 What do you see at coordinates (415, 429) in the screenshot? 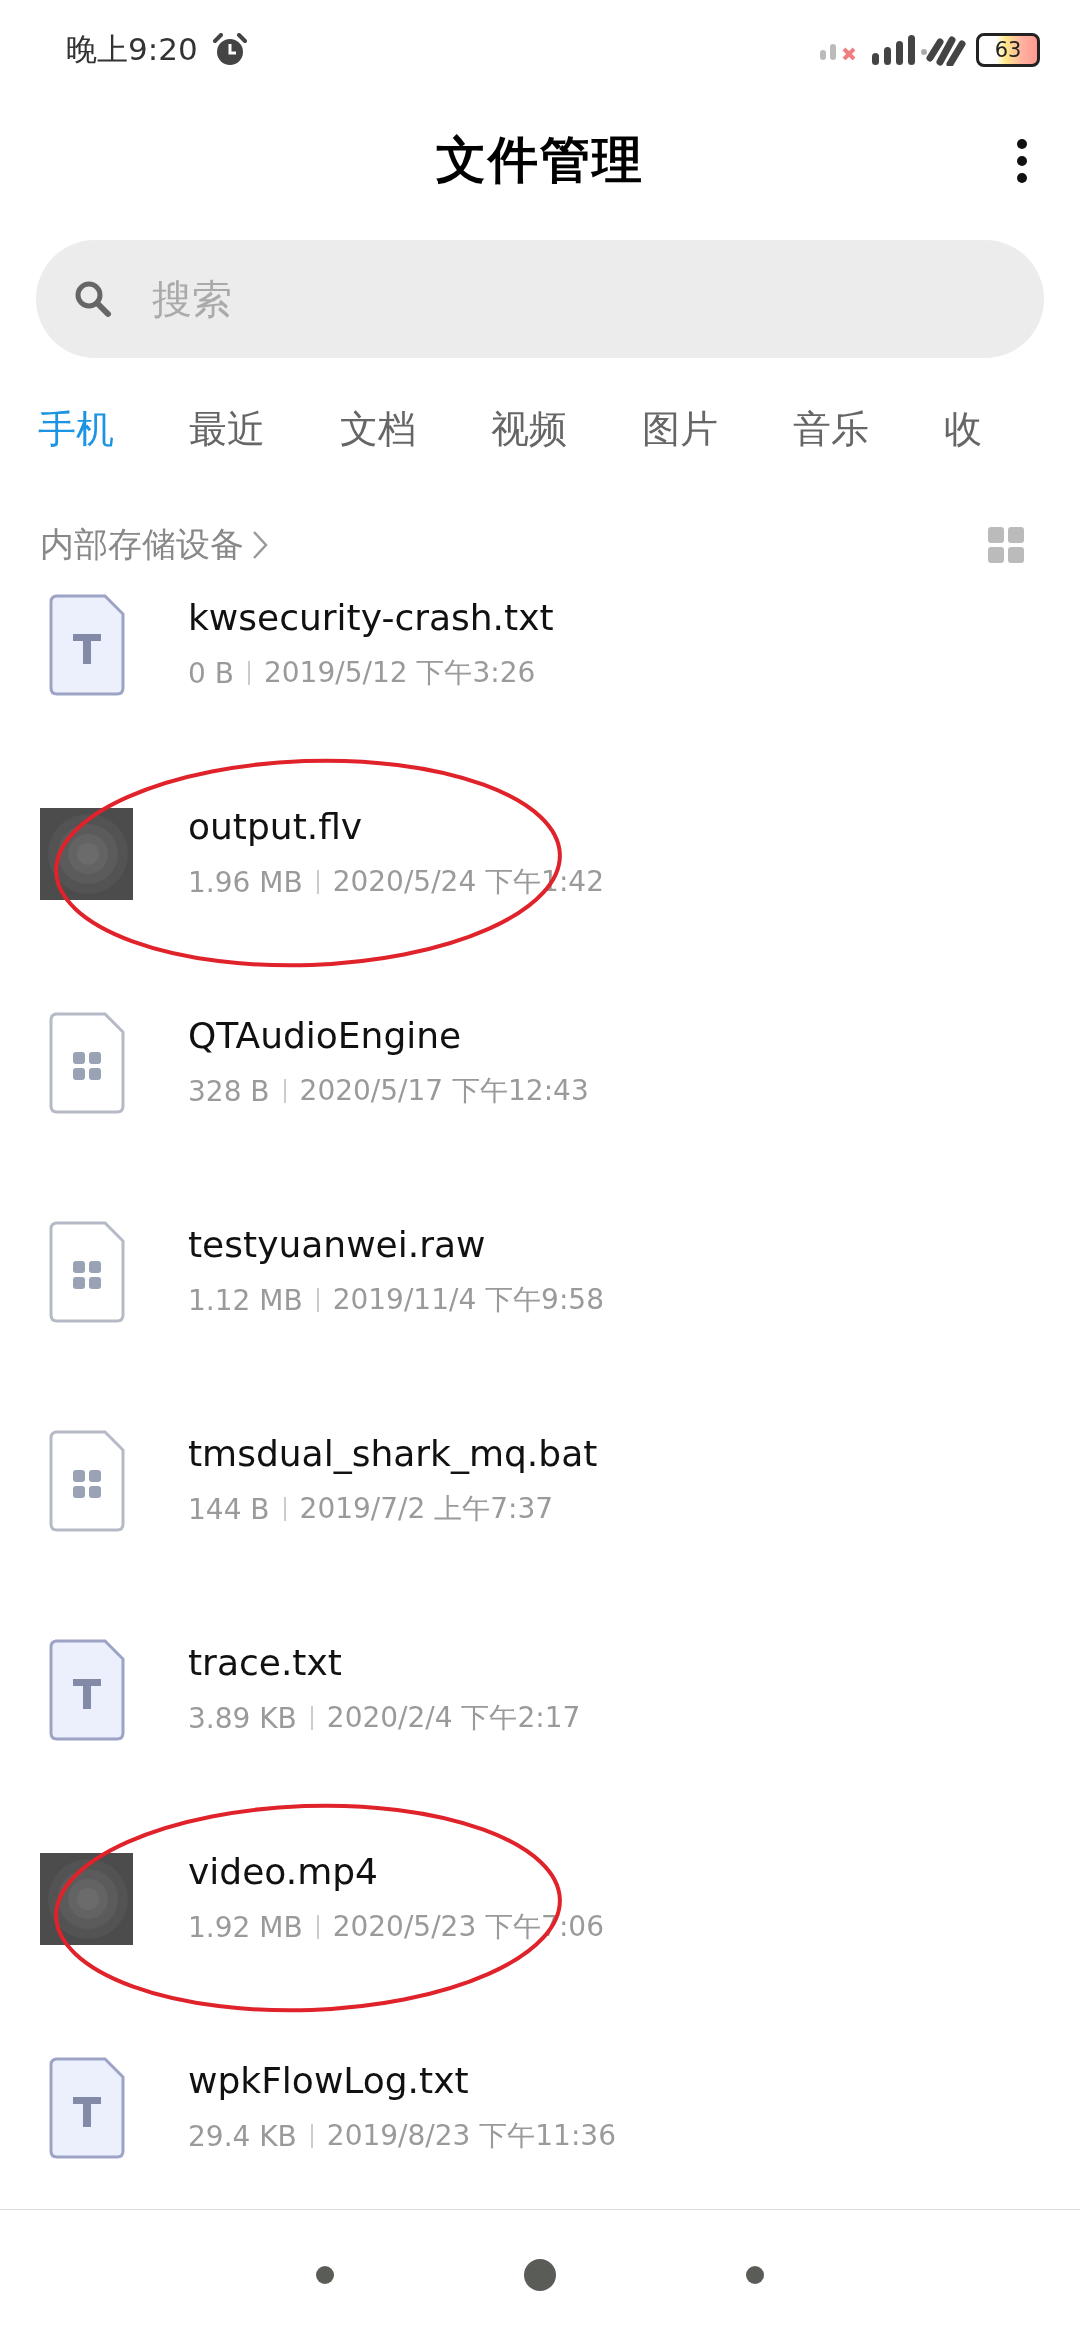
I see `category-tab: 文档` at bounding box center [415, 429].